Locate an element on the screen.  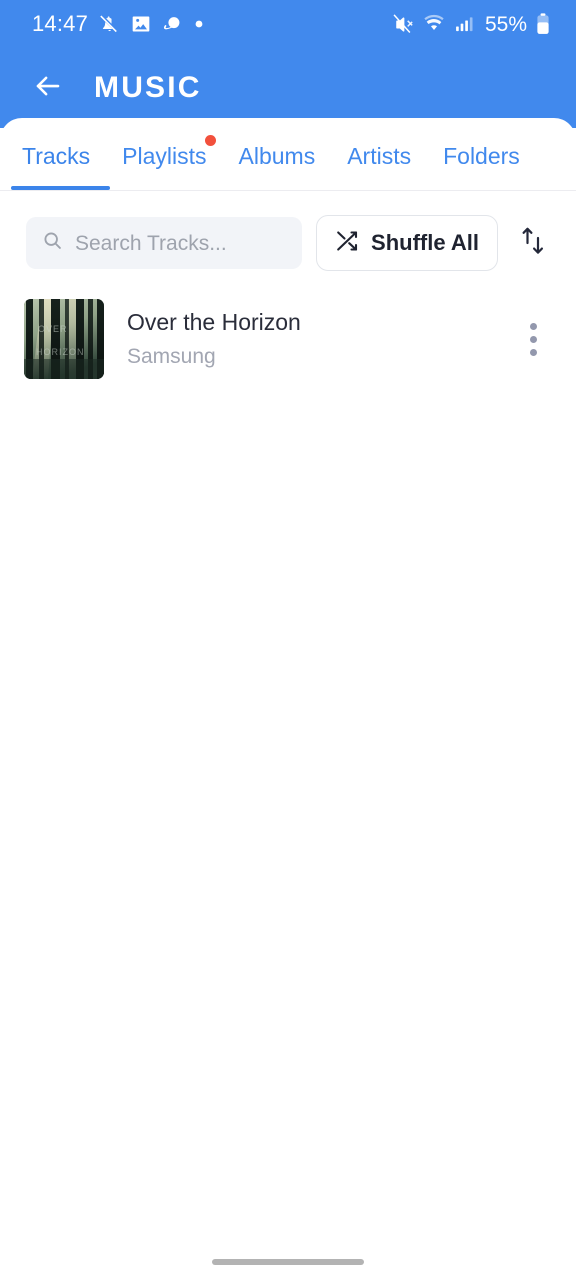
tab-folders-label: Folders is located at coordinates (481, 155).